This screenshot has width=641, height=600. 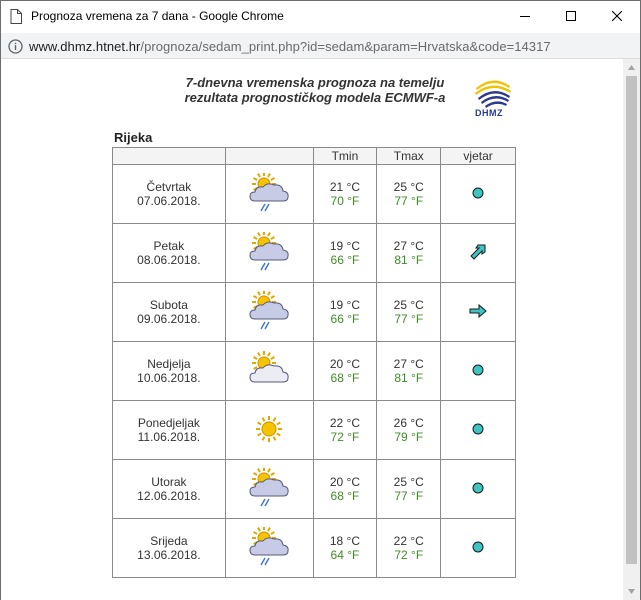 What do you see at coordinates (168, 423) in the screenshot?
I see `day-name: Ponedjeljak` at bounding box center [168, 423].